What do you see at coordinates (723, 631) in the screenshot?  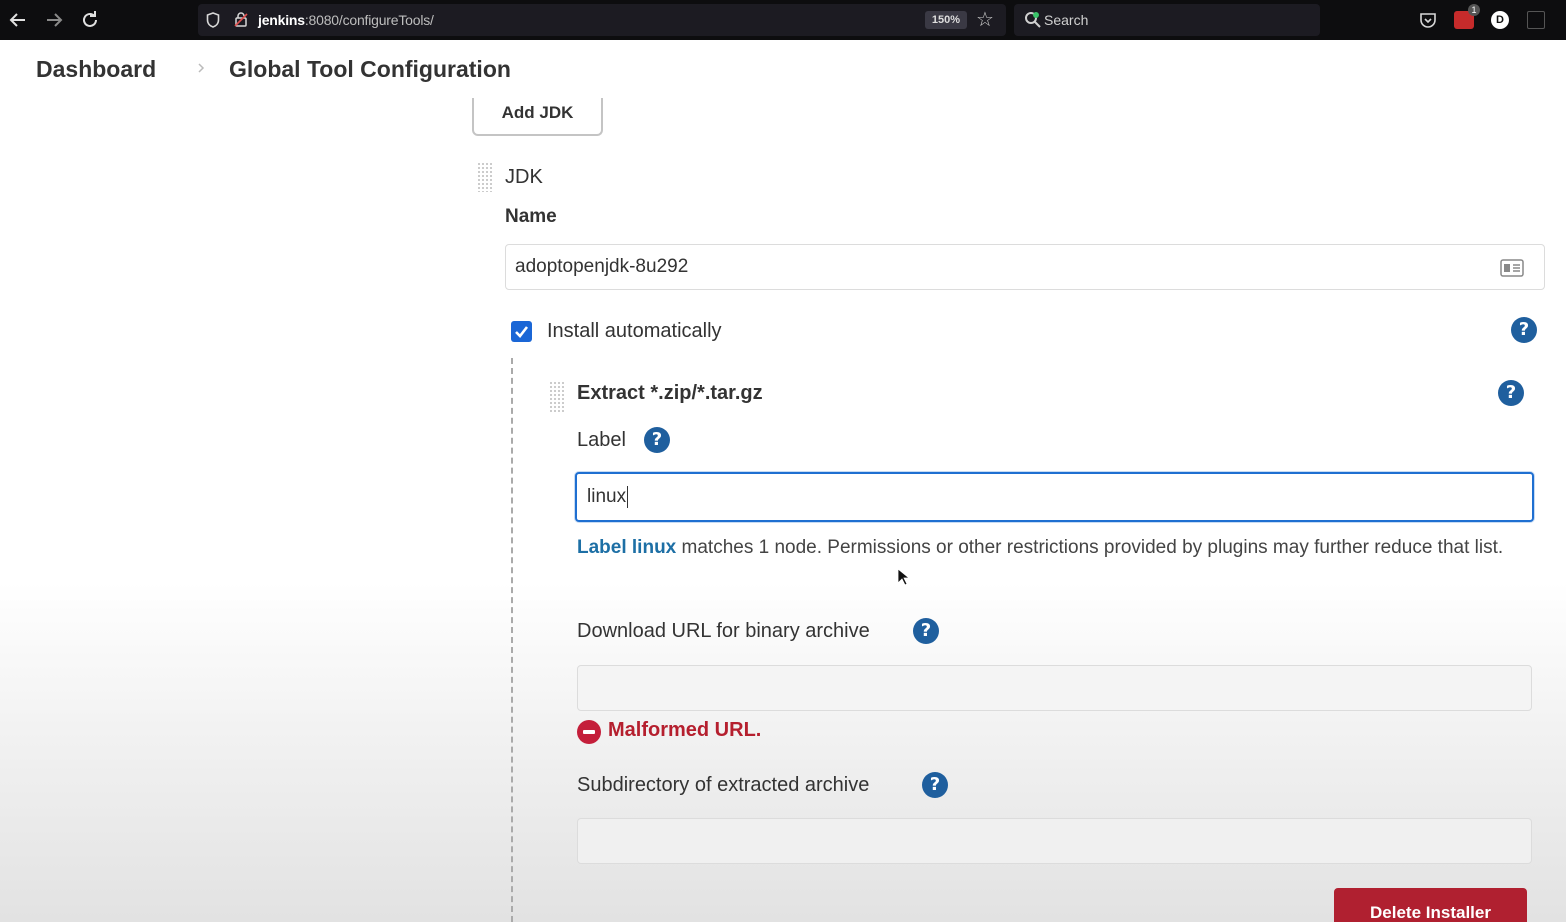 I see `download-url-label: Download URL for binary archive` at bounding box center [723, 631].